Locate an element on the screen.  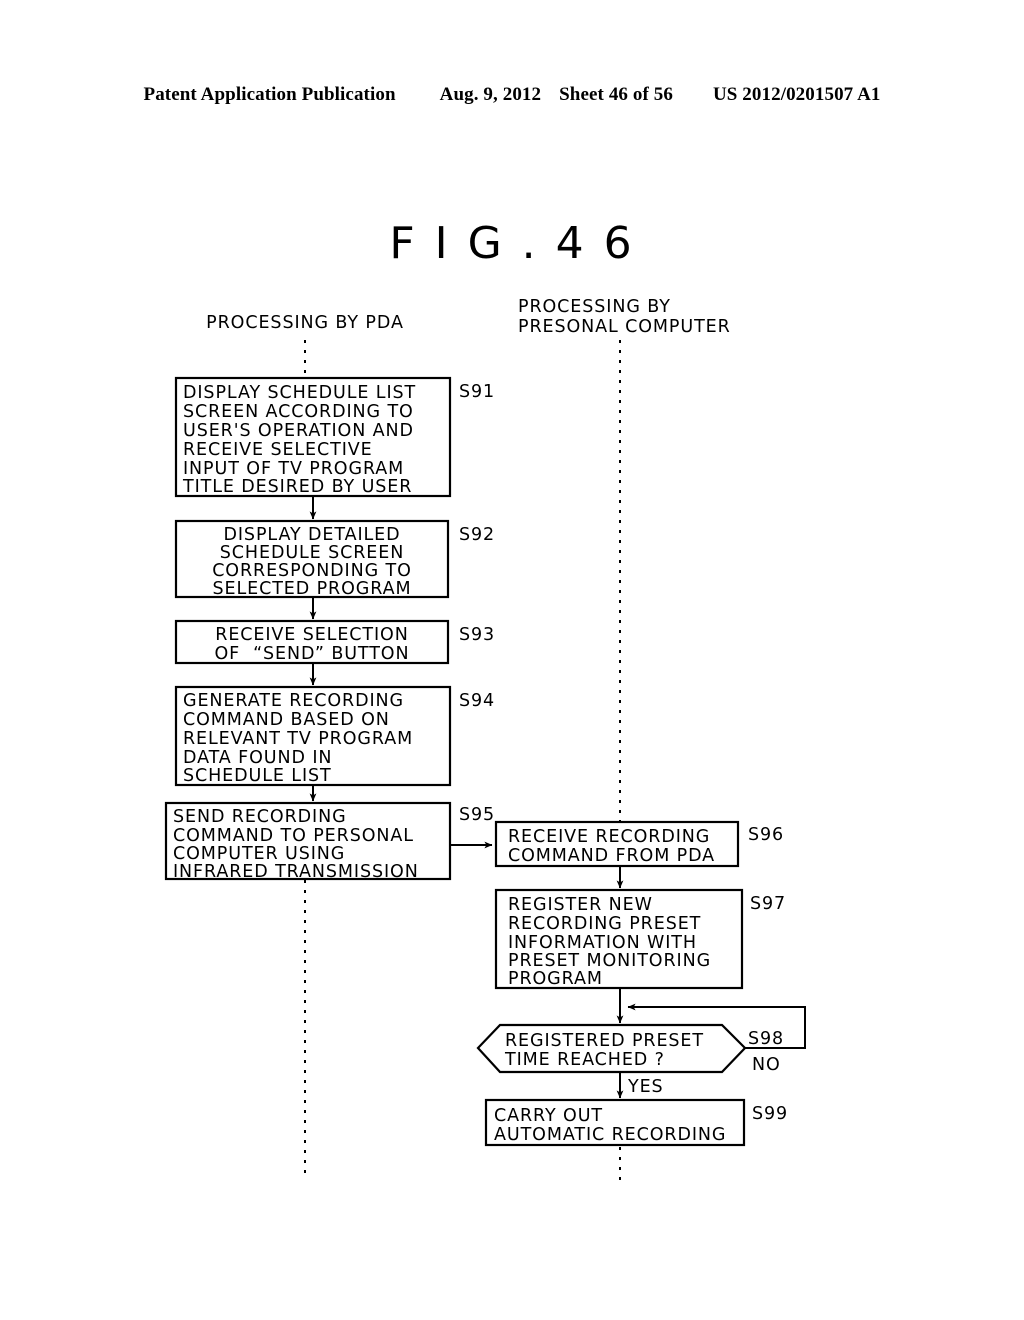
step-s97-line-3: INFORMATION WITH is located at coordinates (602, 943).